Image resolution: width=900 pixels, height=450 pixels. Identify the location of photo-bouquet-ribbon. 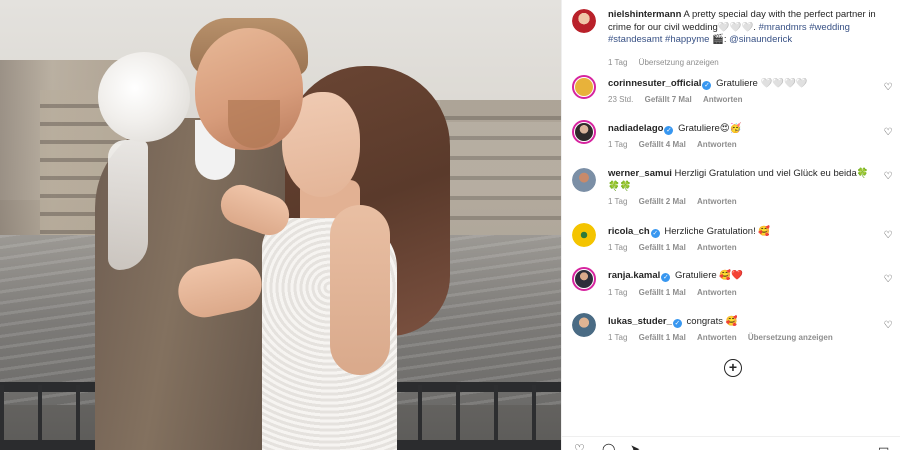
(128, 205).